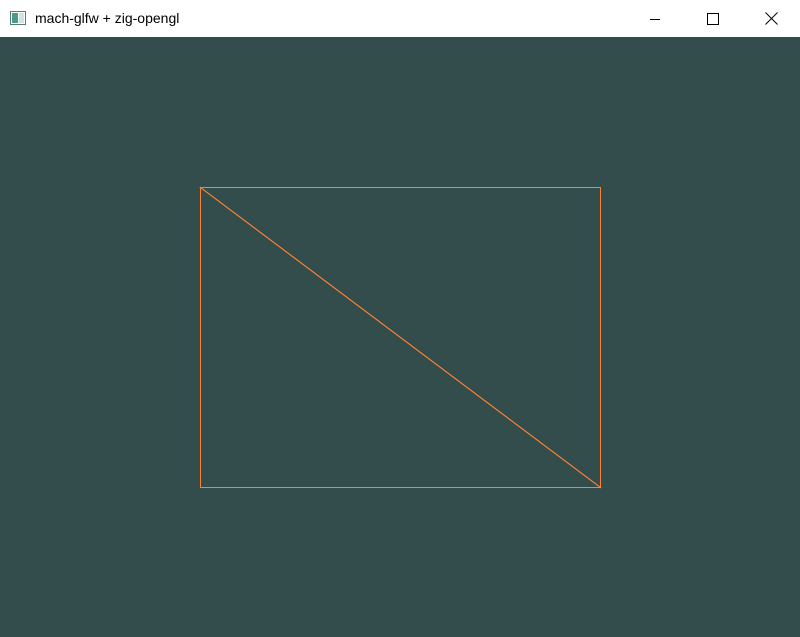 This screenshot has width=800, height=637. I want to click on window-title: mach-glfw + zig-opengl, so click(107, 18).